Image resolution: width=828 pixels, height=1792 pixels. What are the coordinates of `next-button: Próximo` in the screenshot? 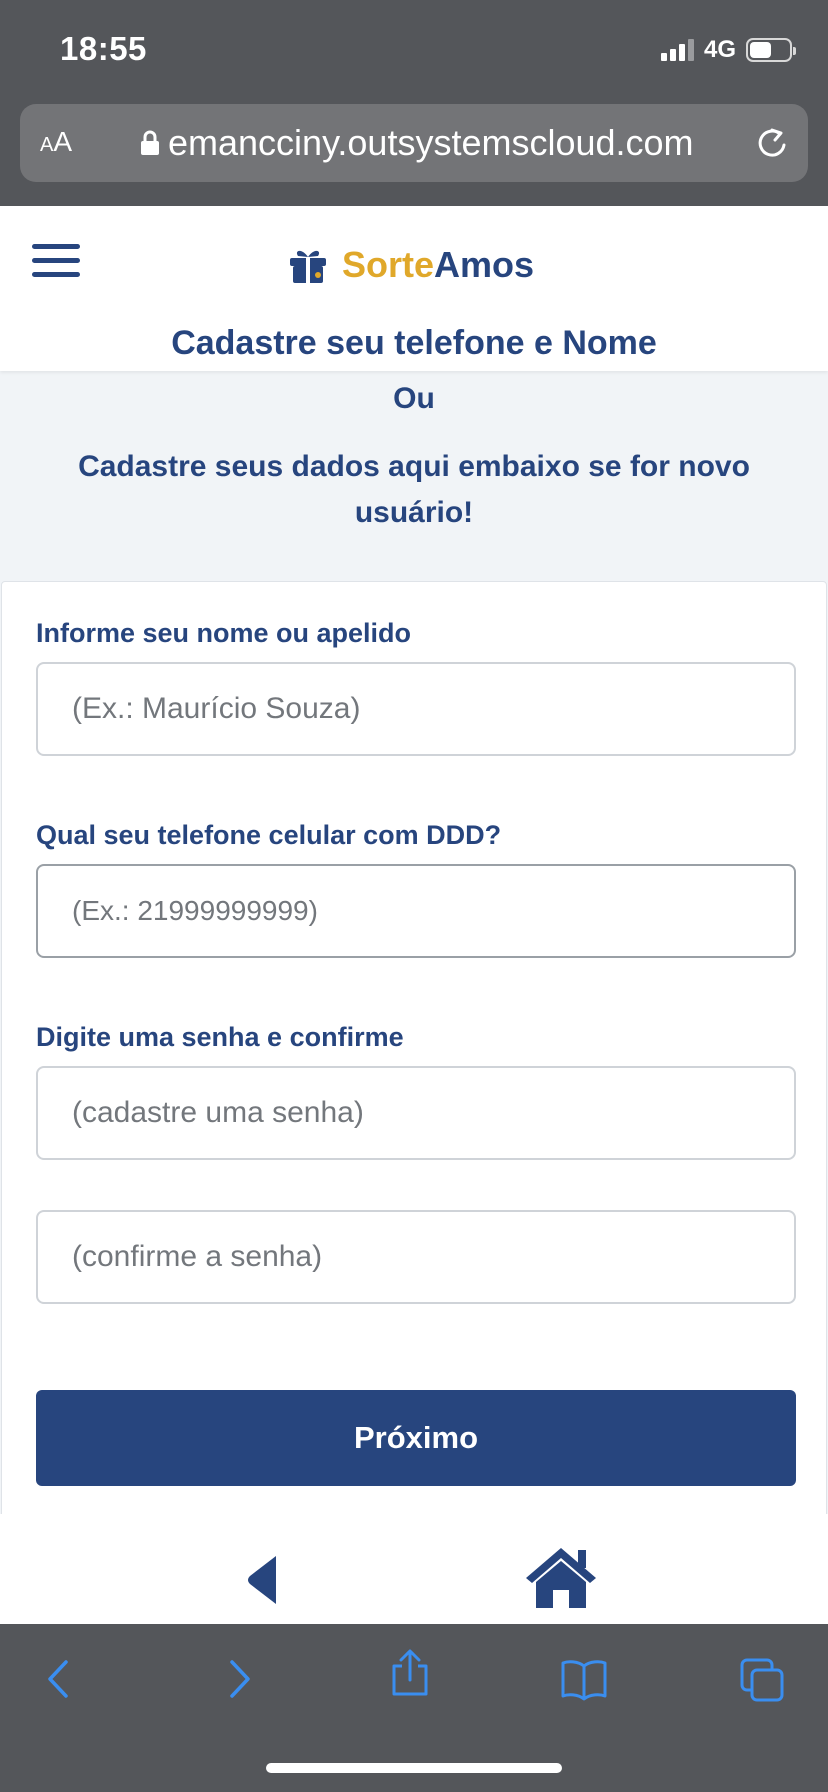 It's located at (416, 1438).